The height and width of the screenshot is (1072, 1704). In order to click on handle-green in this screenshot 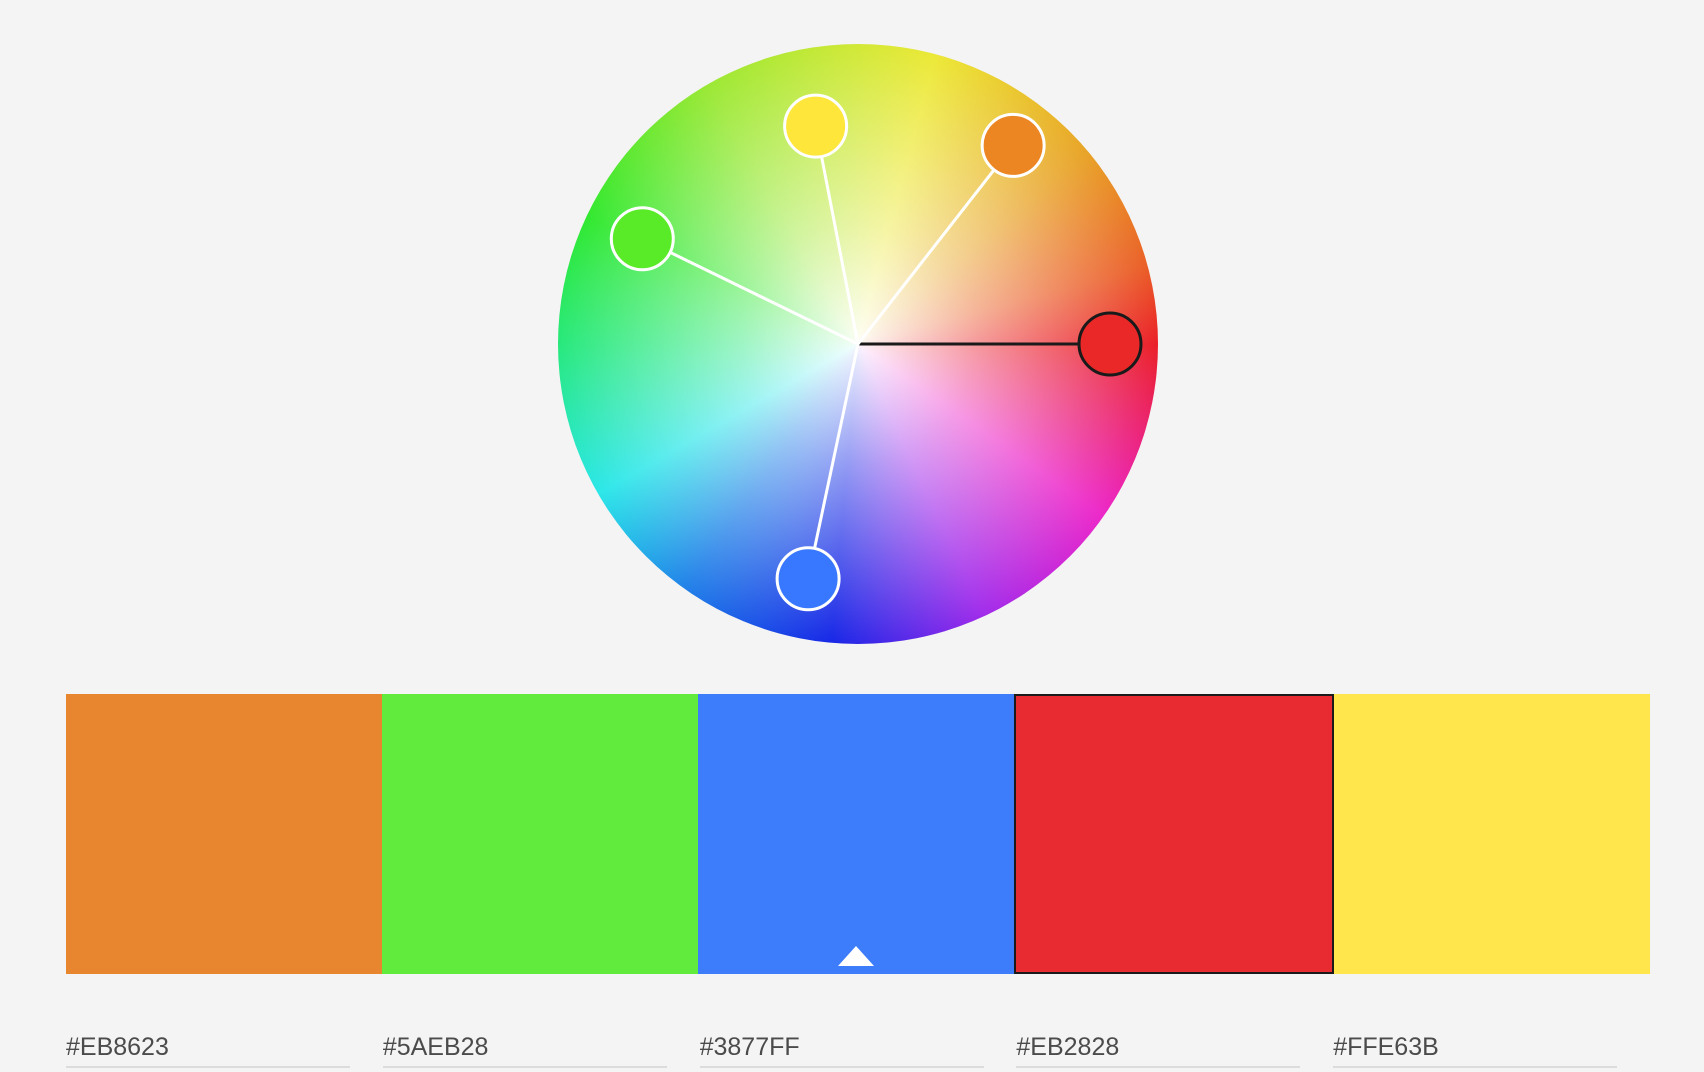, I will do `click(642, 239)`.